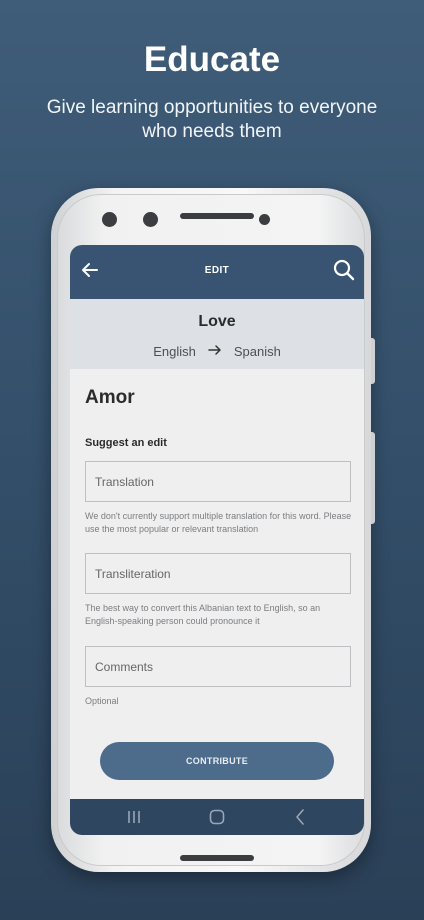  Describe the element at coordinates (217, 858) in the screenshot. I see `bottom-speaker` at that location.